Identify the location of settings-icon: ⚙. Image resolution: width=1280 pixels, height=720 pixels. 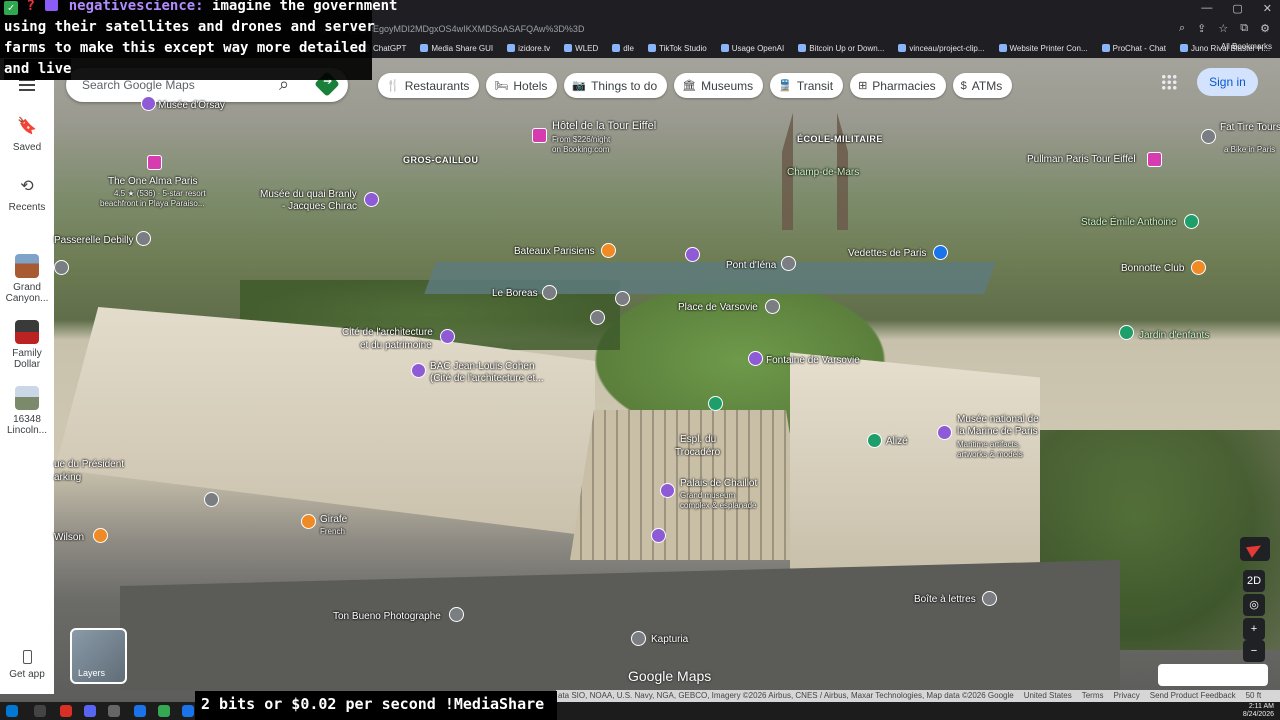
(1265, 28).